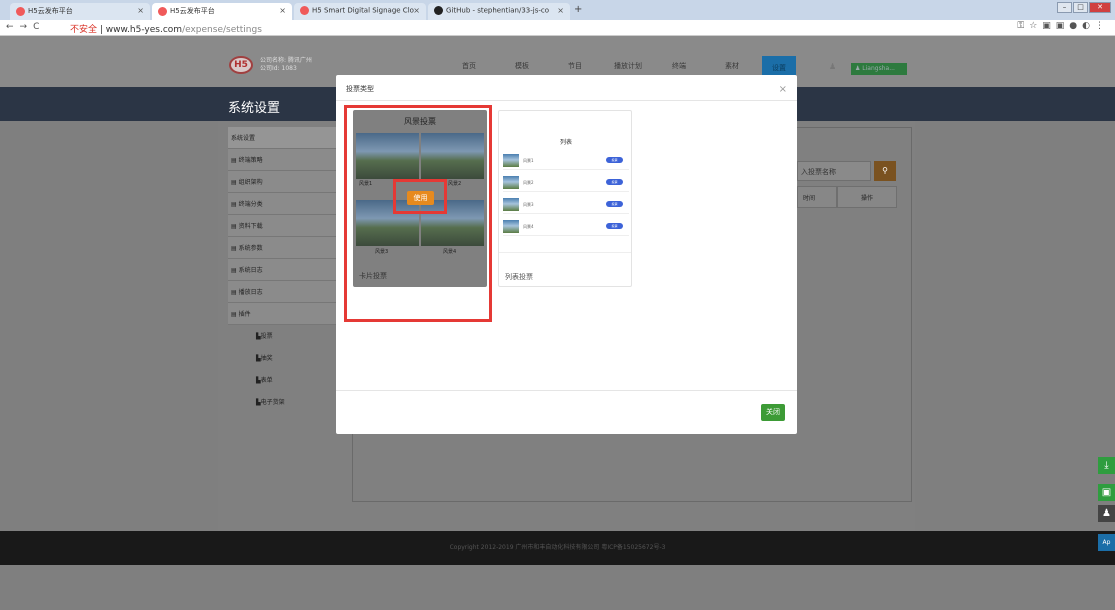 The image size is (1115, 610). What do you see at coordinates (566, 161) in the screenshot?
I see `list-item: 风景1 投票` at bounding box center [566, 161].